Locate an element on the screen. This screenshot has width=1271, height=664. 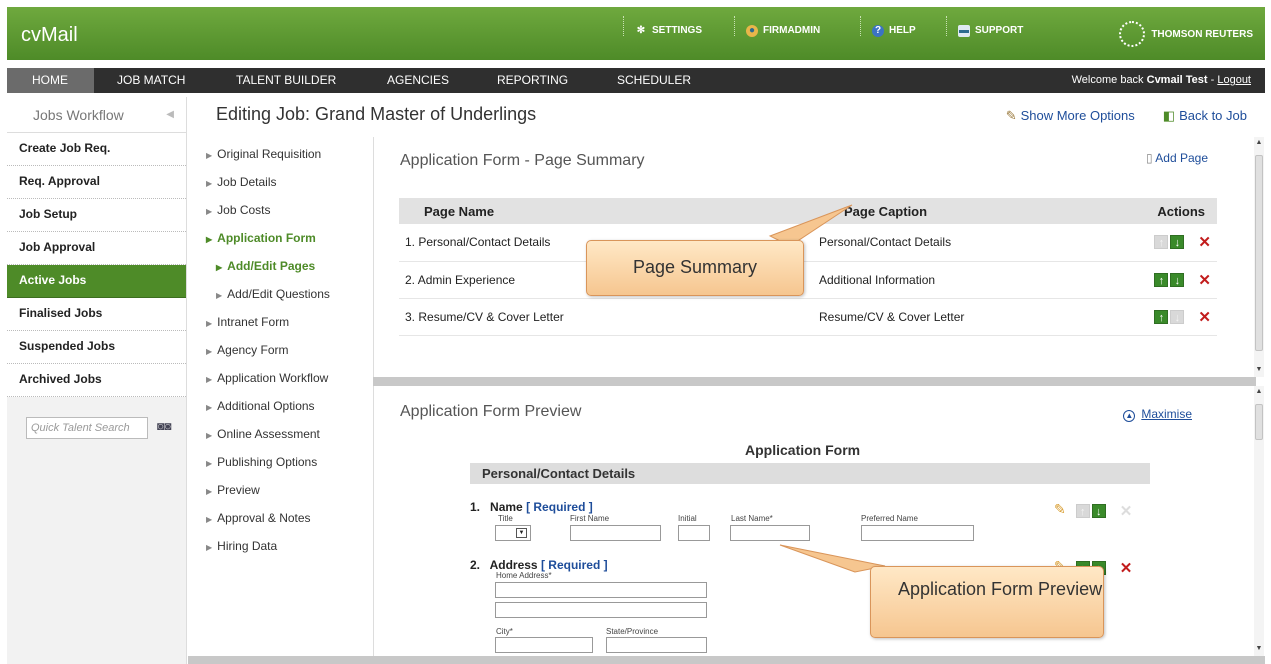
jobnav-preview: ▶ Preview is located at coordinates (283, 490).